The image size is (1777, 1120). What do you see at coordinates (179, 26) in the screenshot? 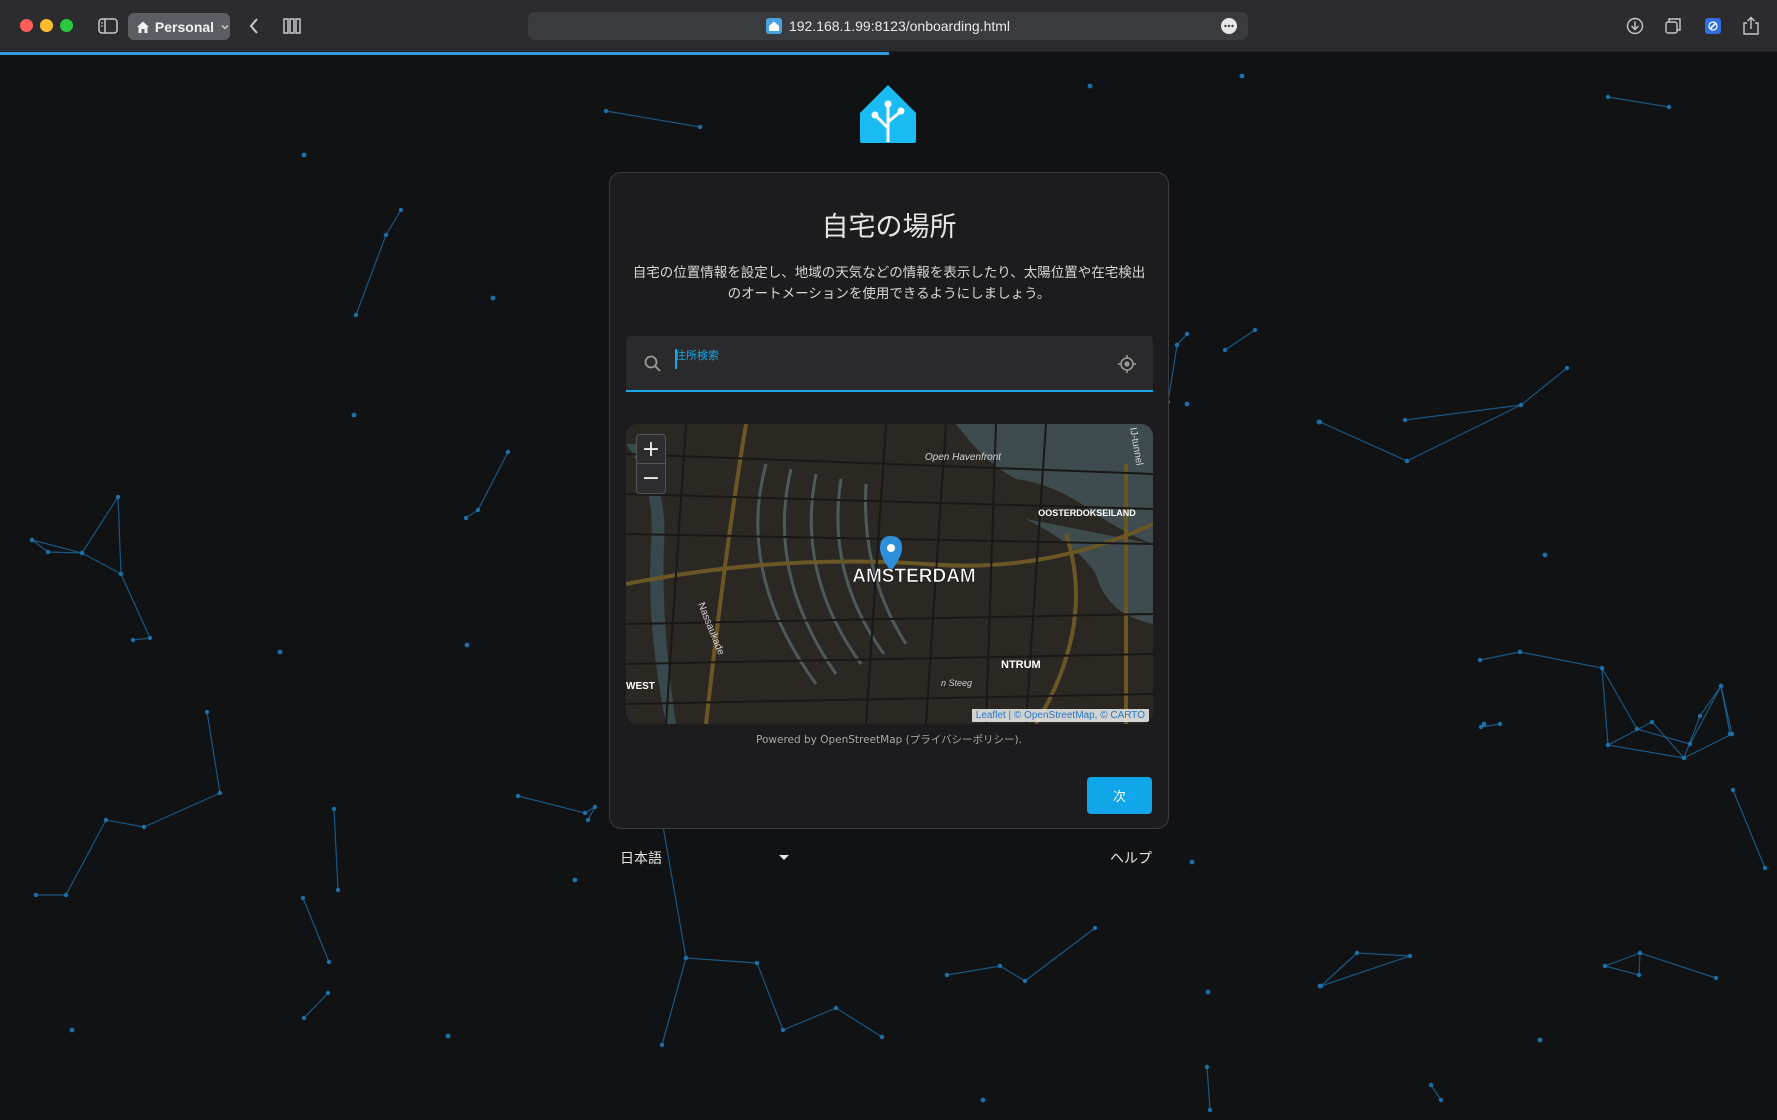
I see `profile-button: Personal` at bounding box center [179, 26].